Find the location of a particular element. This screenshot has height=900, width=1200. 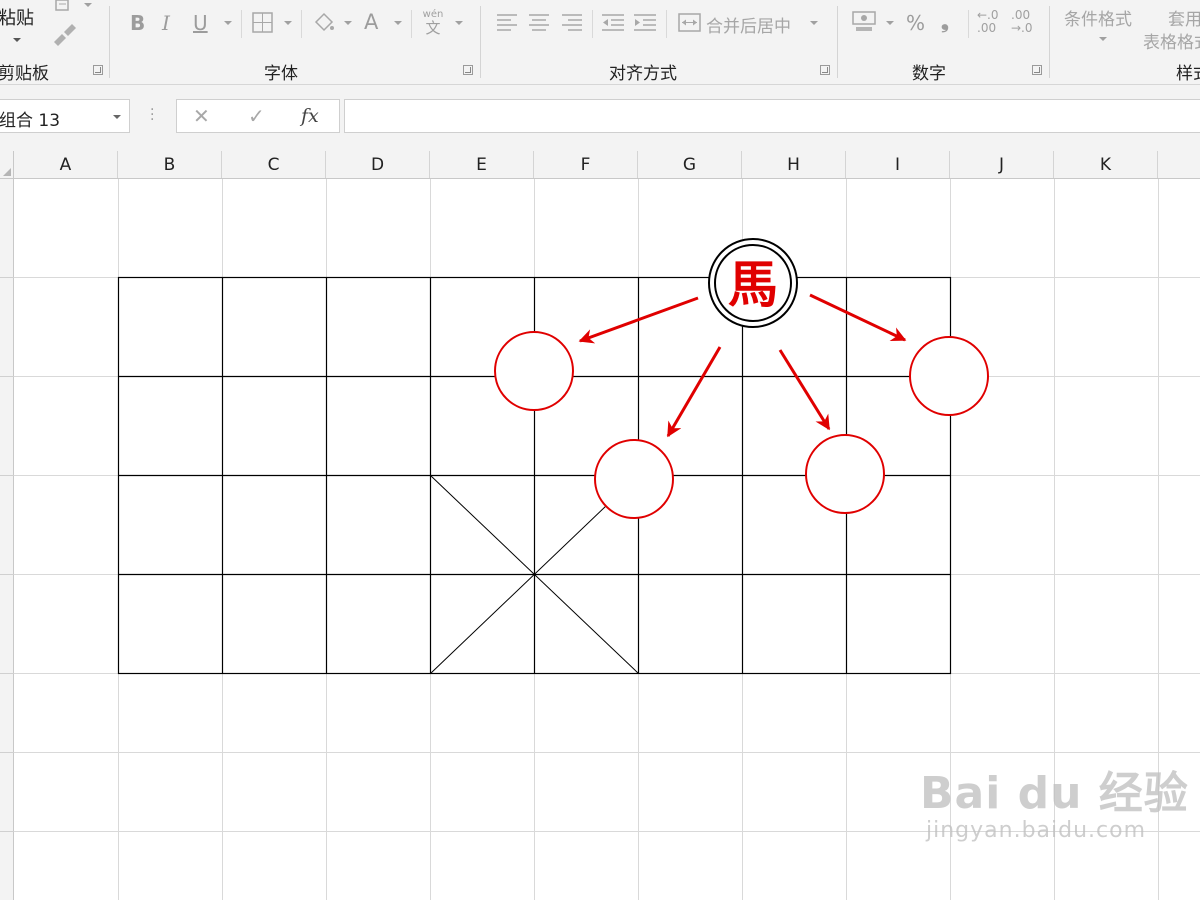

align-center-icon is located at coordinates (539, 23).